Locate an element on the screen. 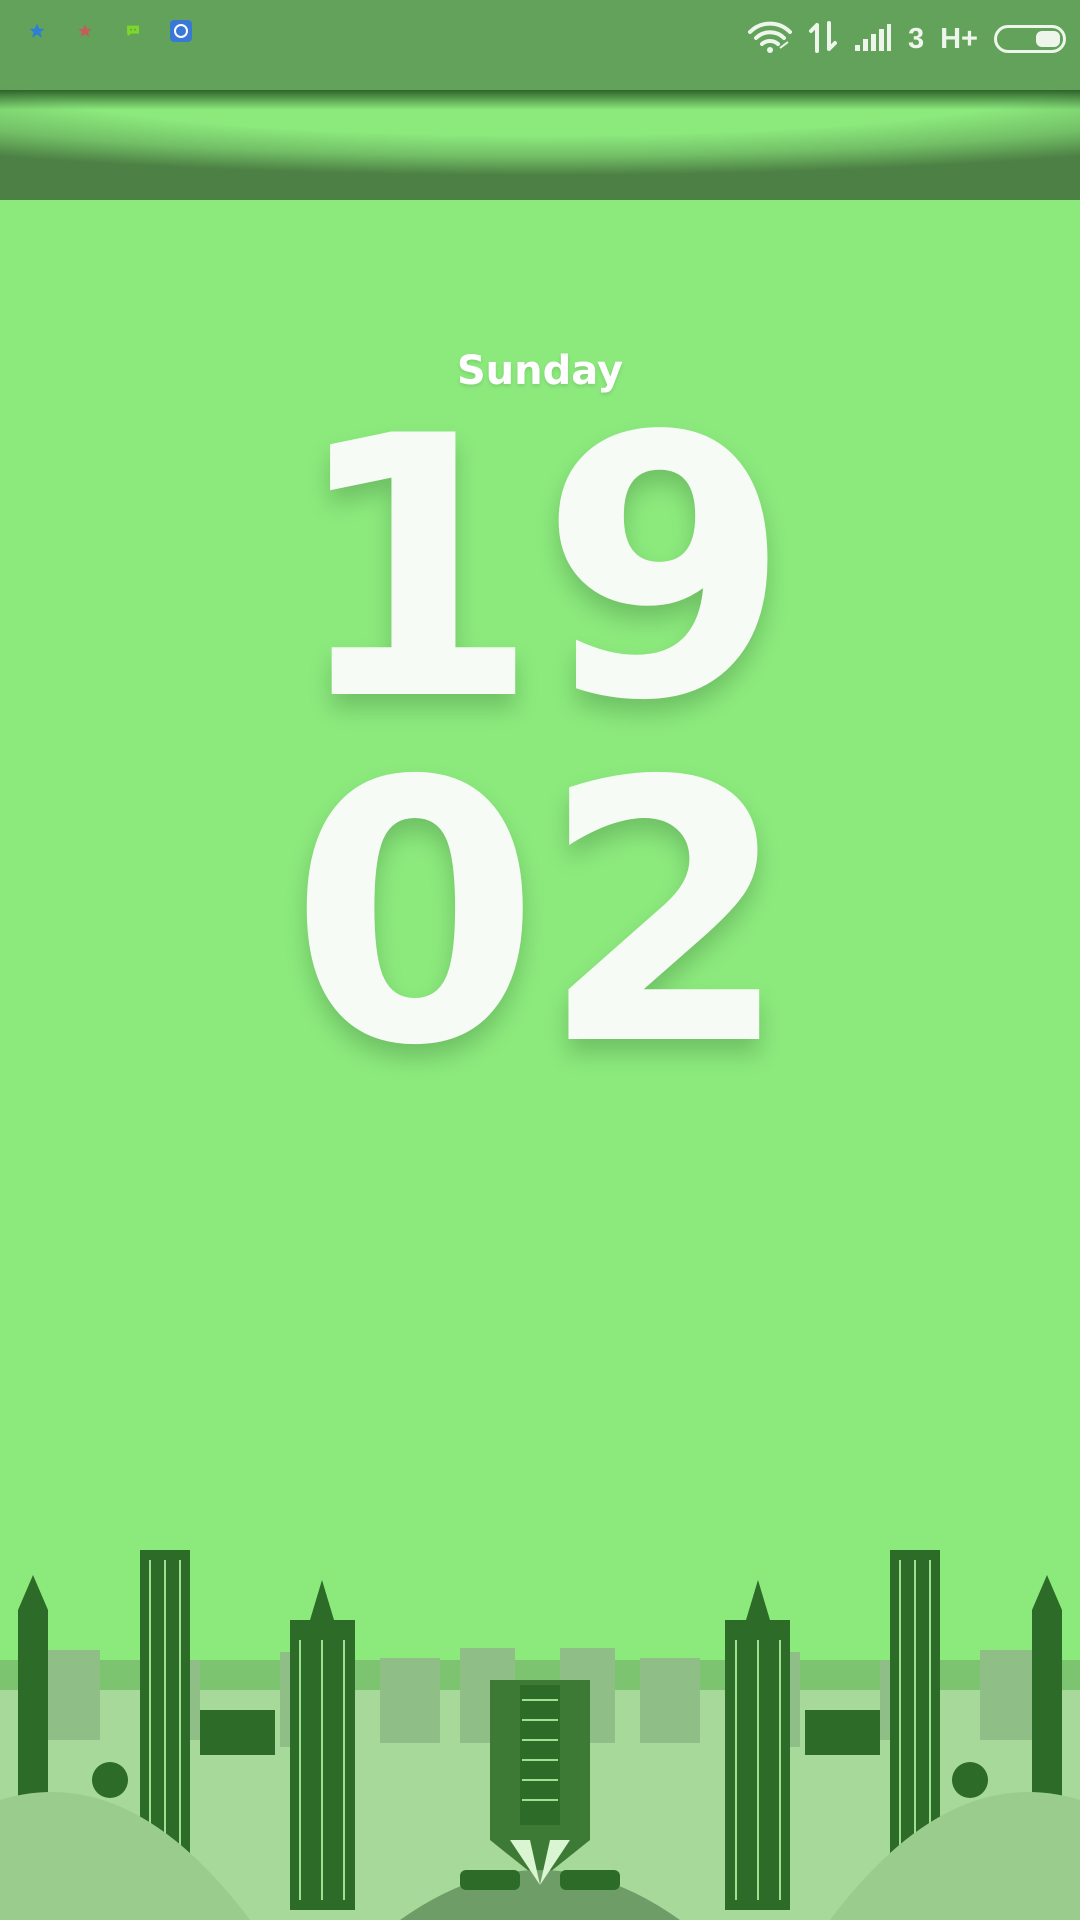  data-transfer-icon is located at coordinates (823, 39).